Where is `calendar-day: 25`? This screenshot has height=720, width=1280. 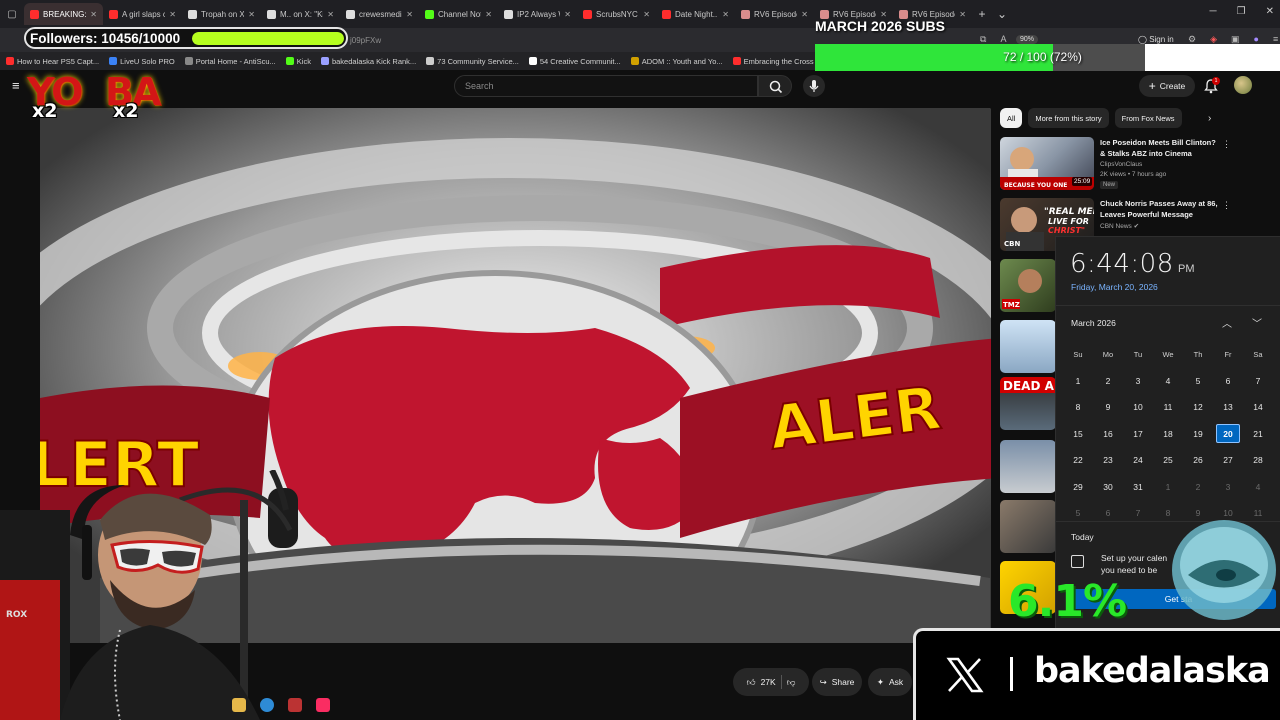 calendar-day: 25 is located at coordinates (1168, 460).